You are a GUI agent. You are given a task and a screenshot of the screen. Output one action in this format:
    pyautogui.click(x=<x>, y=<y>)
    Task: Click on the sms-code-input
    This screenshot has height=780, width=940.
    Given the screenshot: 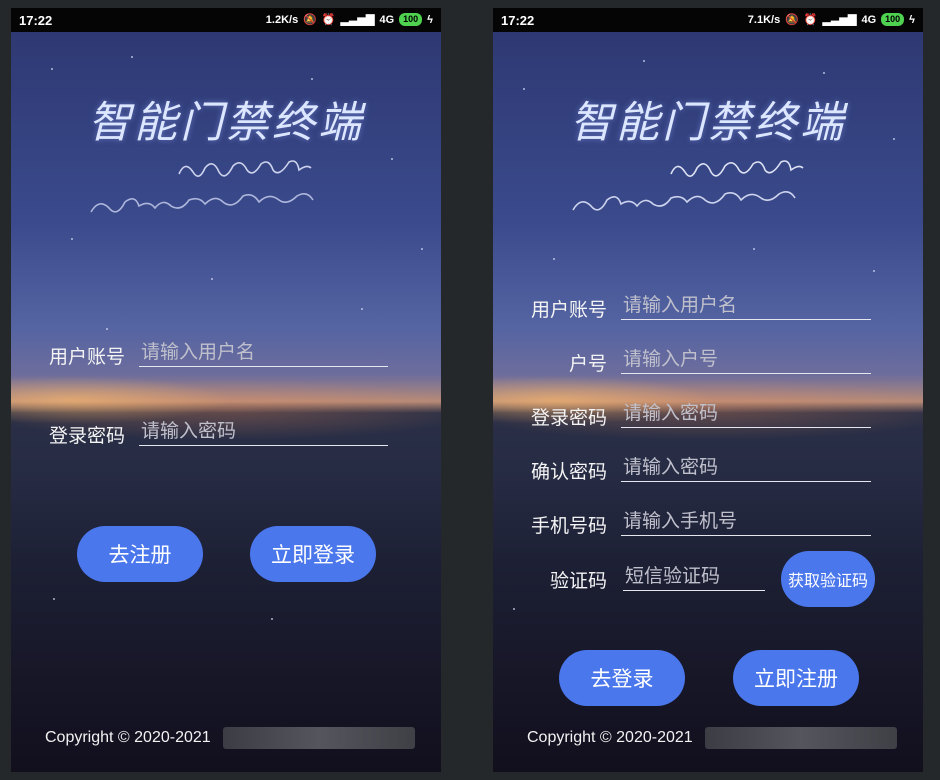 What is the action you would take?
    pyautogui.click(x=694, y=576)
    